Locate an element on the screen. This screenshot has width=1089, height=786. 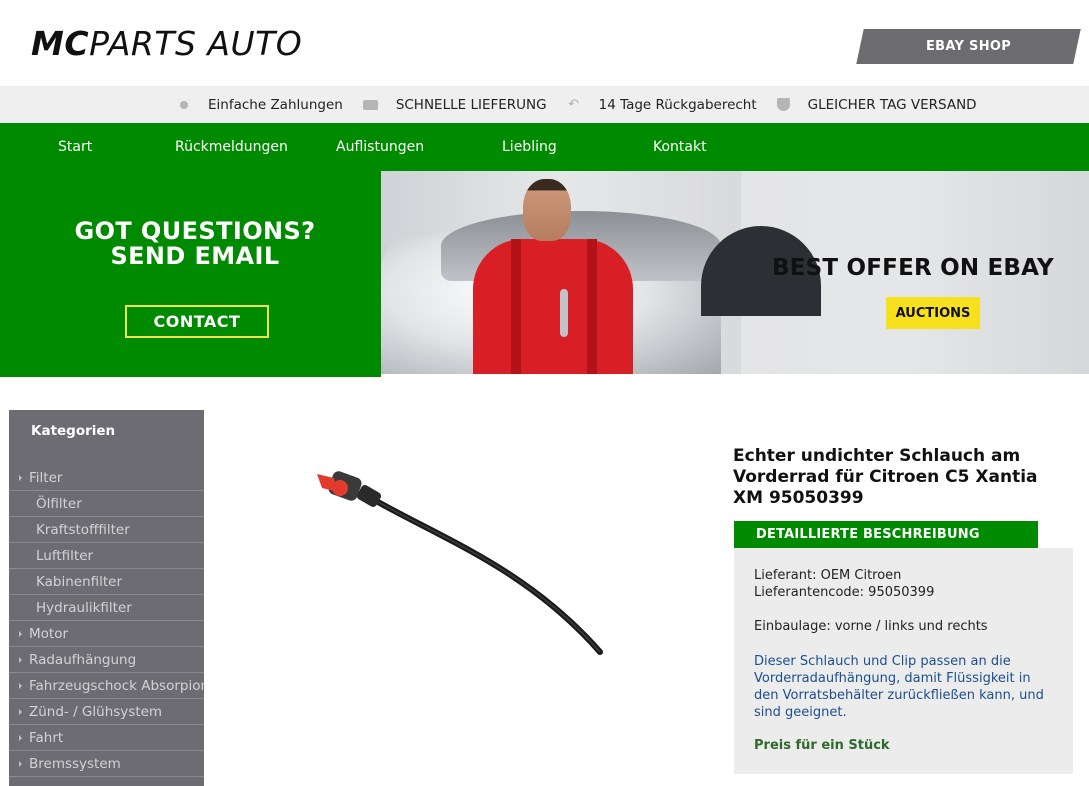
info-item-payment: Einfache Zahlungen is located at coordinates (260, 105).